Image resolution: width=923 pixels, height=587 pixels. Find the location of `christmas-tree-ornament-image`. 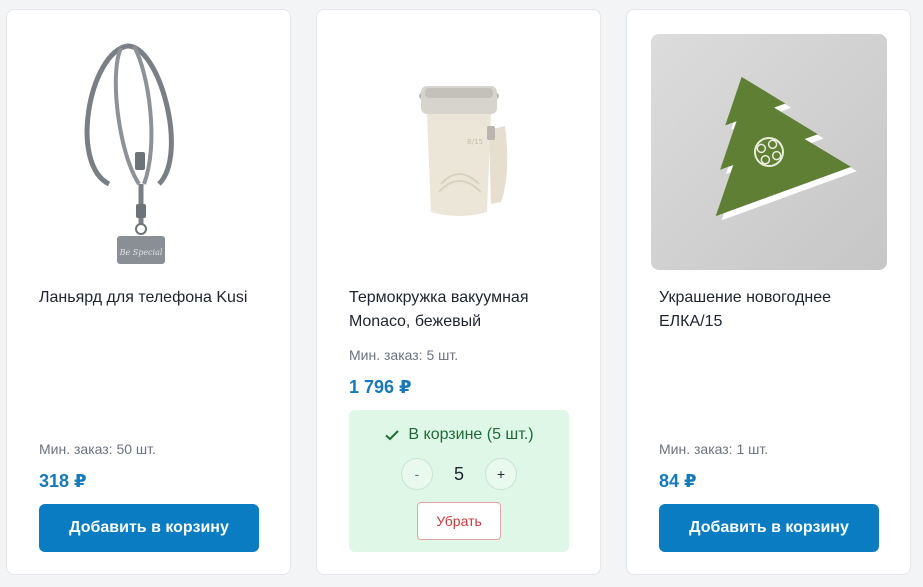

christmas-tree-ornament-image is located at coordinates (786, 148).